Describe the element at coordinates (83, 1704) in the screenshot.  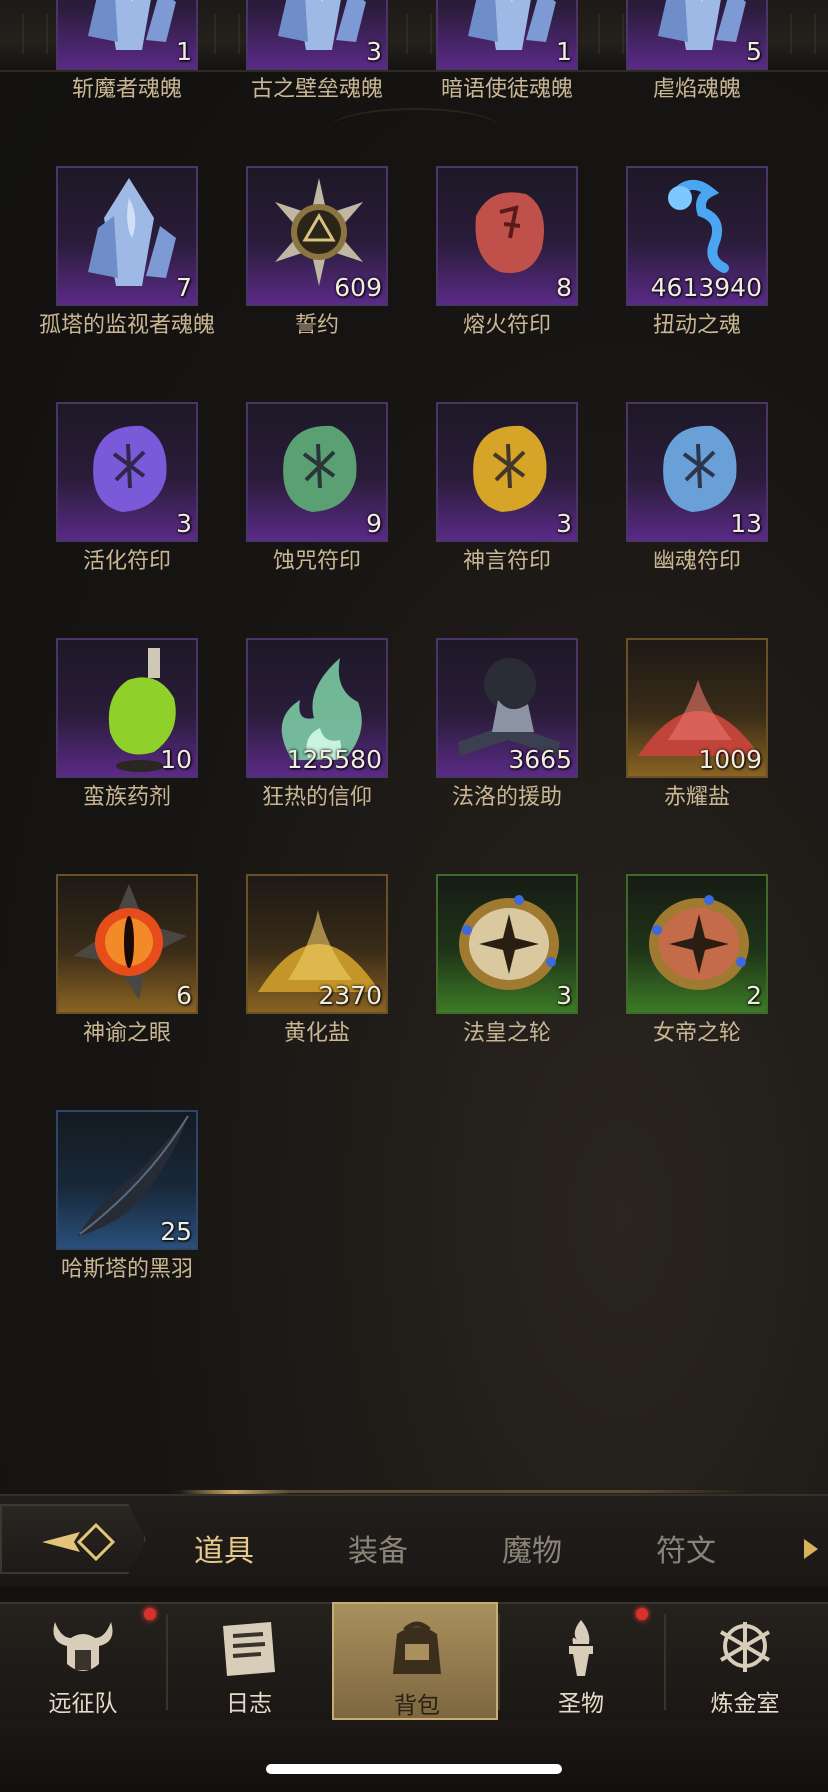
I see `nav-label: 远征队` at that location.